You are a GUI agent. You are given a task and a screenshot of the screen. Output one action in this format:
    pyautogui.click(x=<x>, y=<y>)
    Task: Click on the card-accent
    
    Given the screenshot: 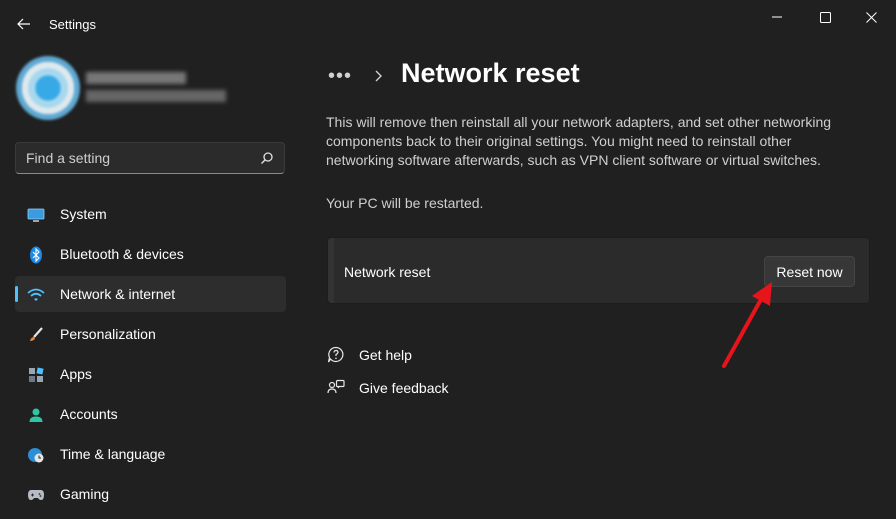 What is the action you would take?
    pyautogui.click(x=331, y=270)
    